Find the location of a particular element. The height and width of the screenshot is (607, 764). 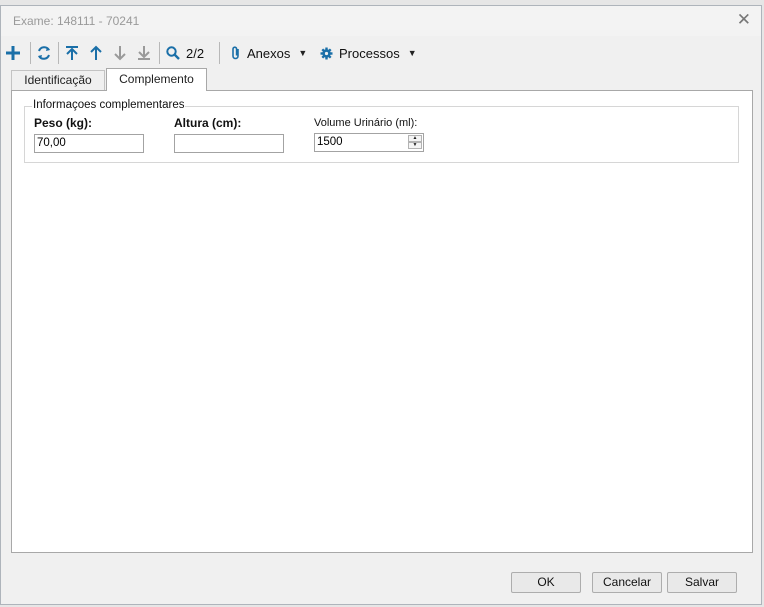

search-button: 2/2 is located at coordinates (185, 53).